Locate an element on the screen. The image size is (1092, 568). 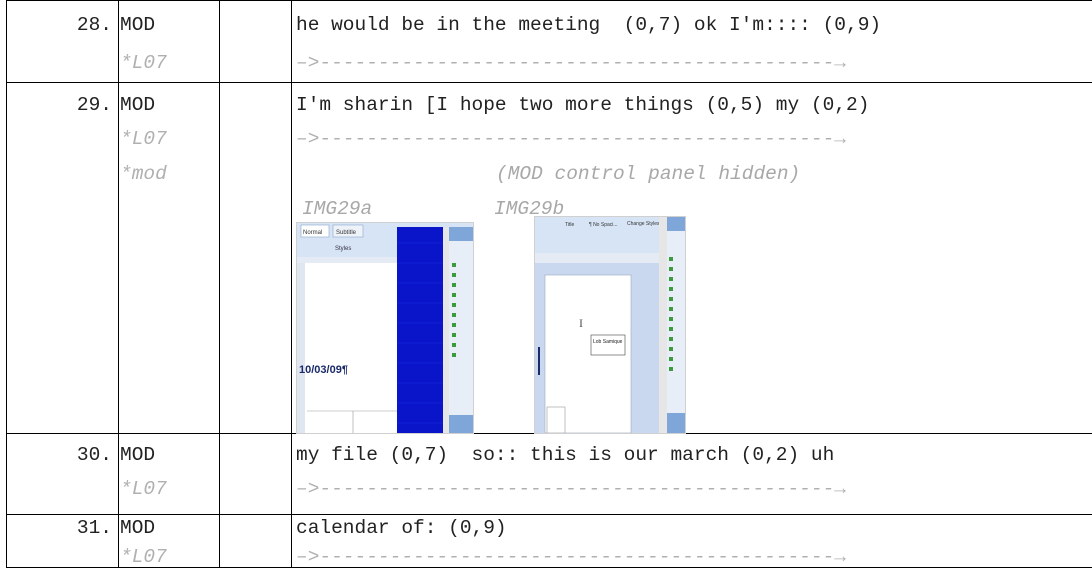
screenshot-img29a: Normal Subtitle Styles 10/03/09¶ is located at coordinates (385, 328).